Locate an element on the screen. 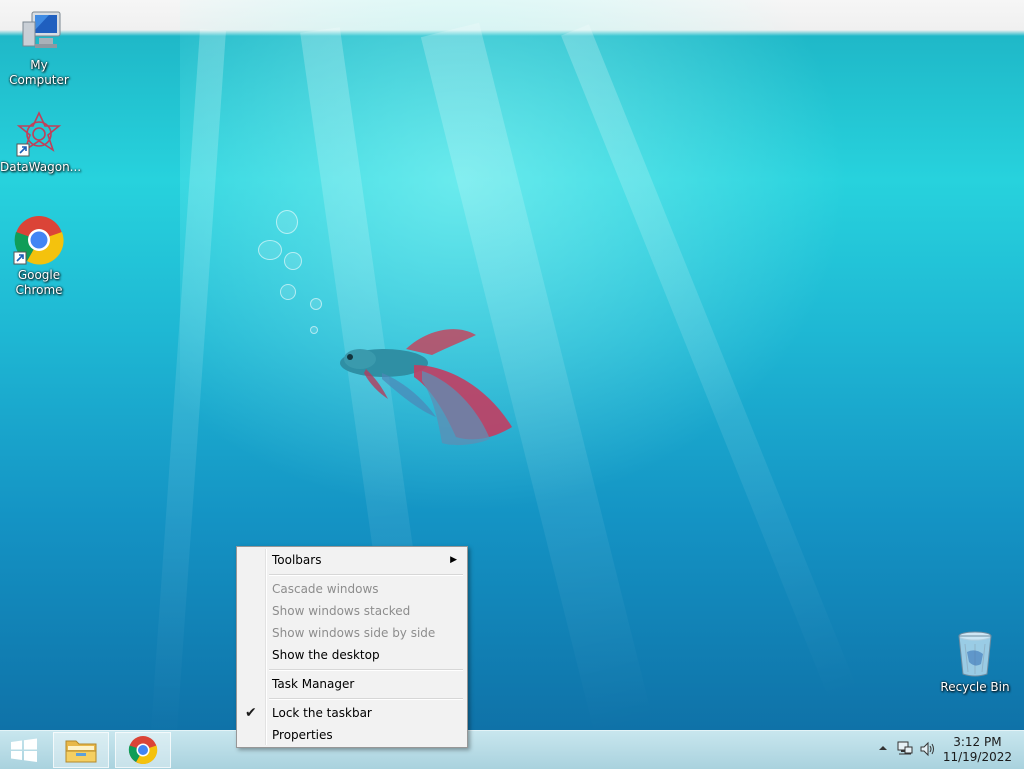 The image size is (1024, 772). menu-item-label: Show windows stacked is located at coordinates (341, 611).